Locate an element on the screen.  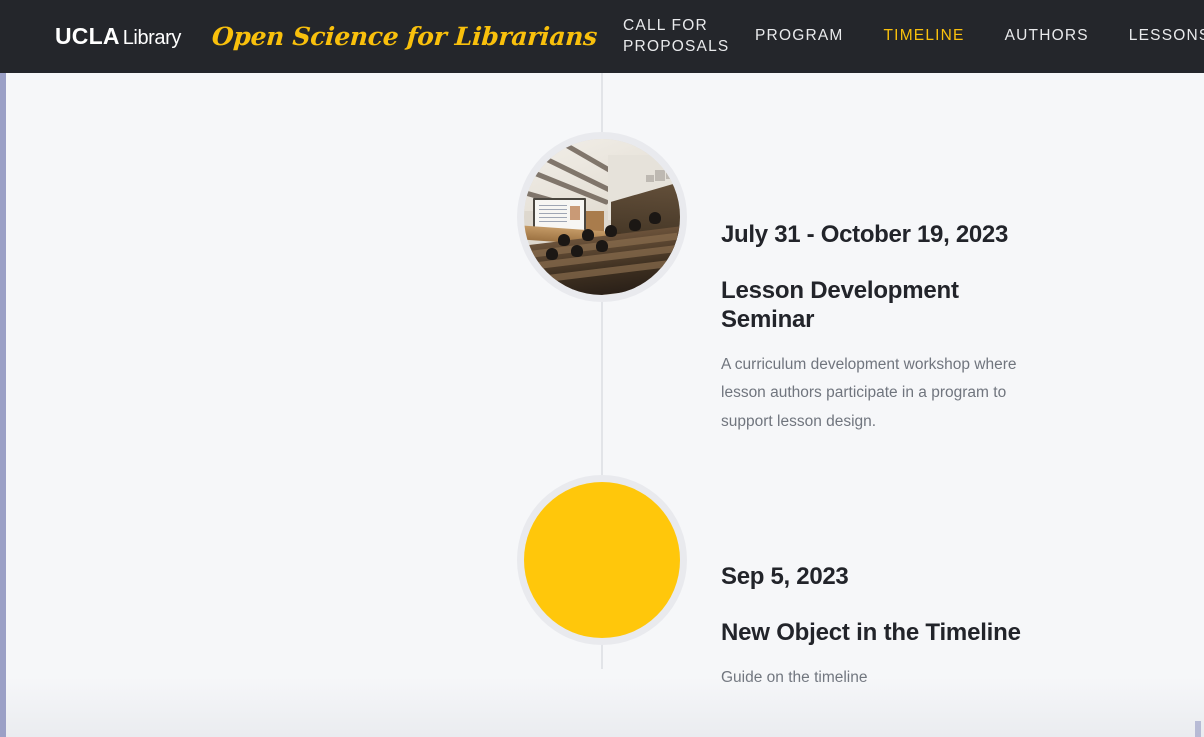
nav-item-call-for-proposals: CALL FOR PROPOSALS is located at coordinates (679, 37).